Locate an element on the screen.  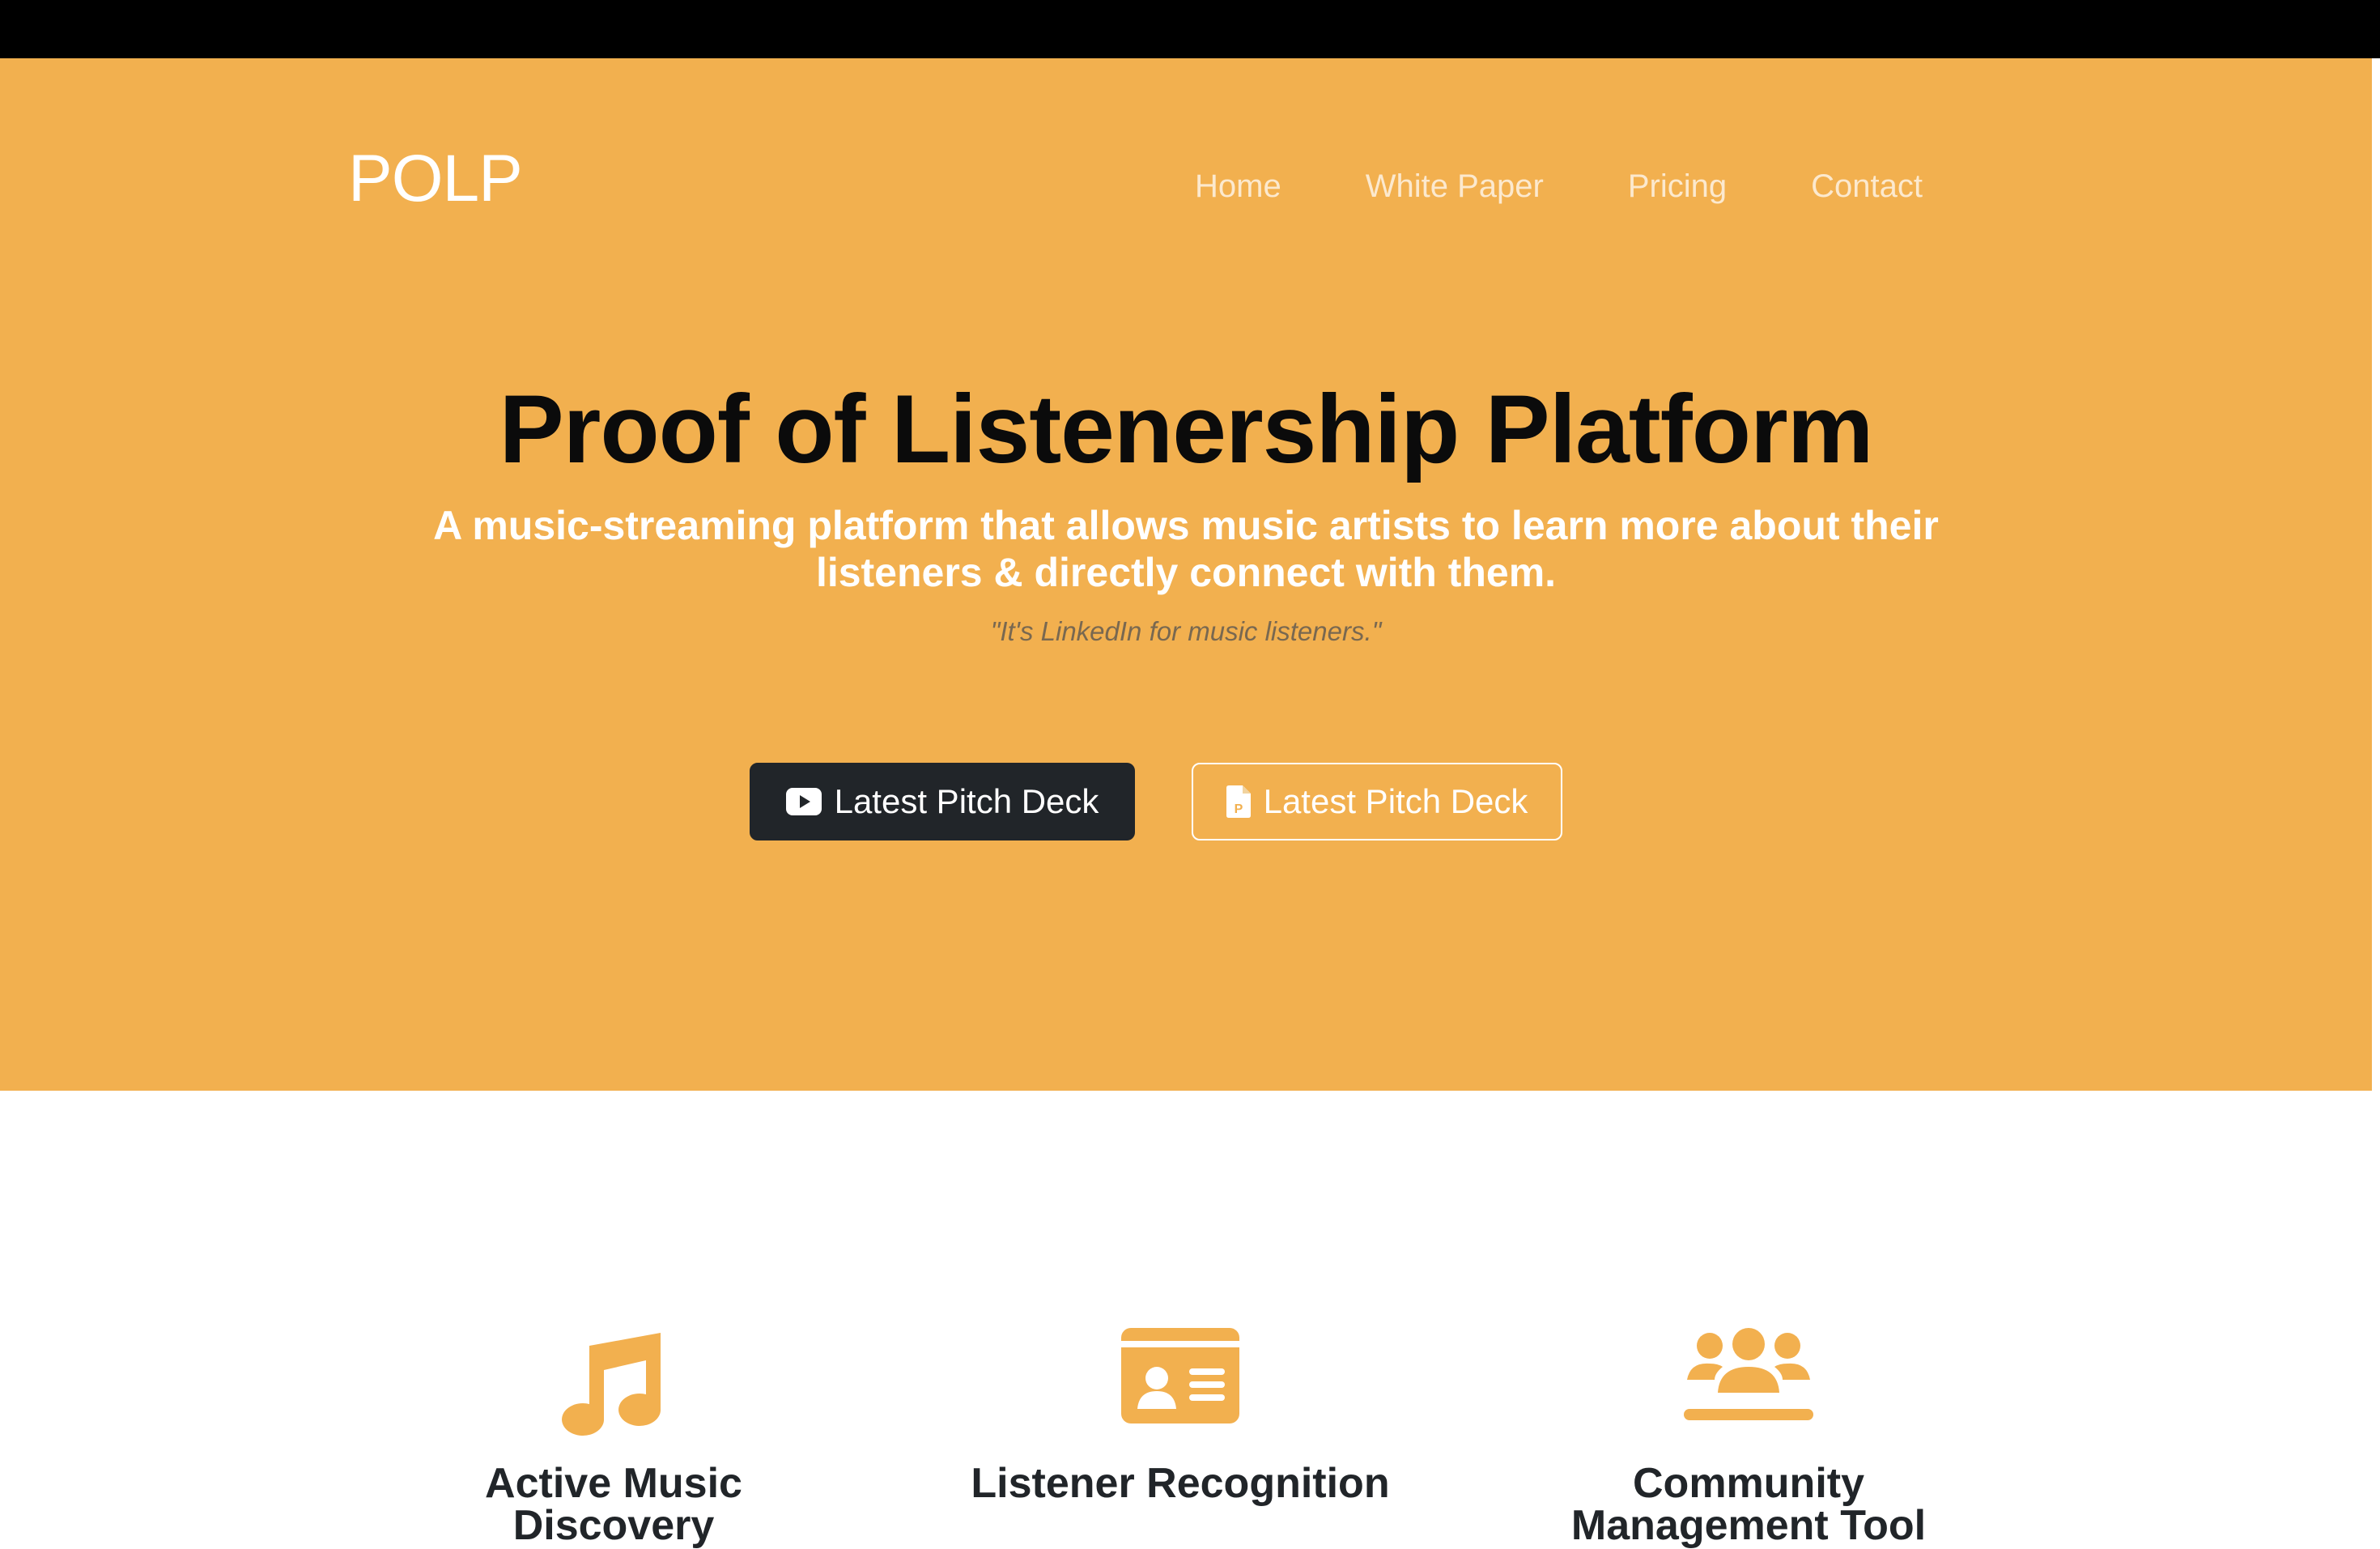
pitch-deck-pdf-label: Latest Pitch Deck is located at coordinates (1396, 801).